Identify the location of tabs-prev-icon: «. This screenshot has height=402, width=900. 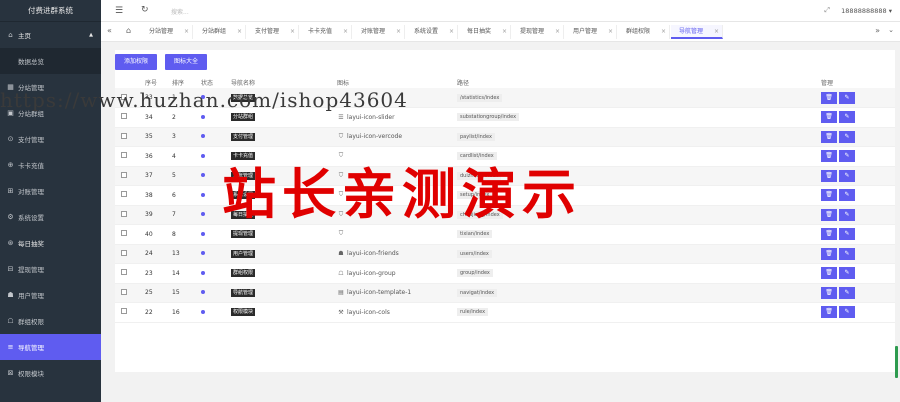
(109, 30).